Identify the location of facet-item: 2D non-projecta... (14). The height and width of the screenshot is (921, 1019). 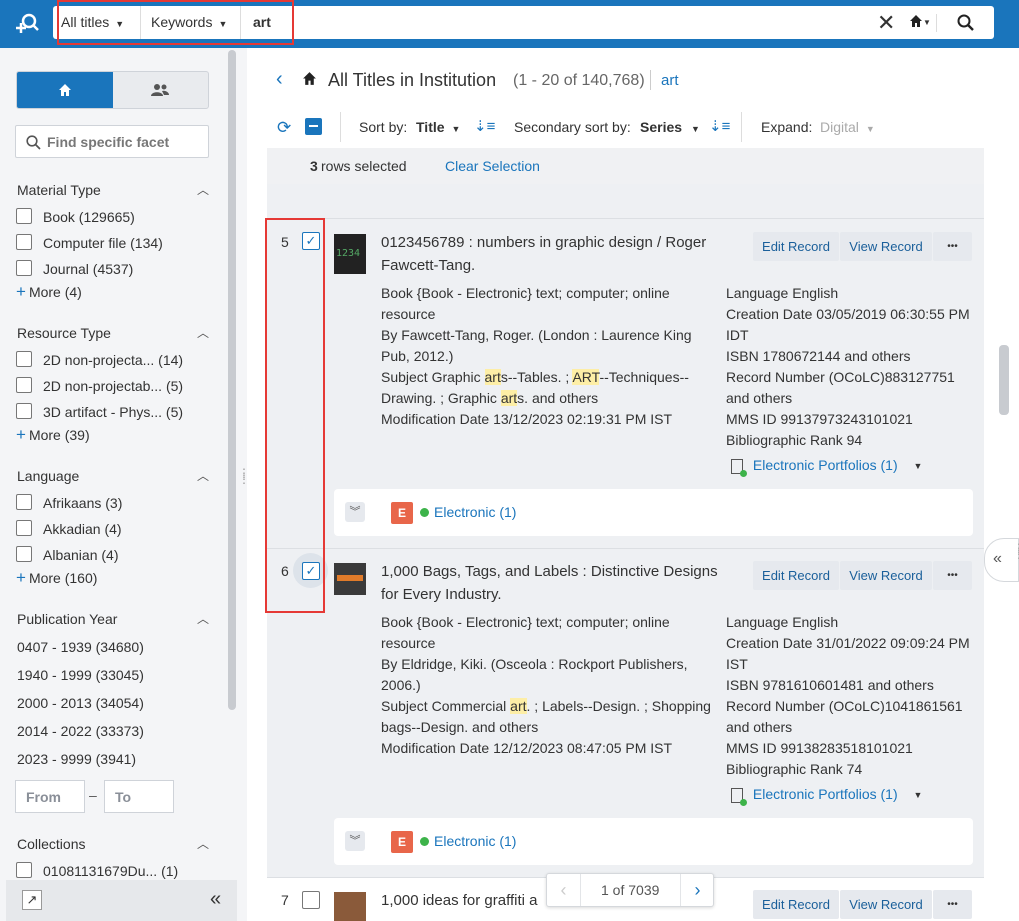
(113, 360).